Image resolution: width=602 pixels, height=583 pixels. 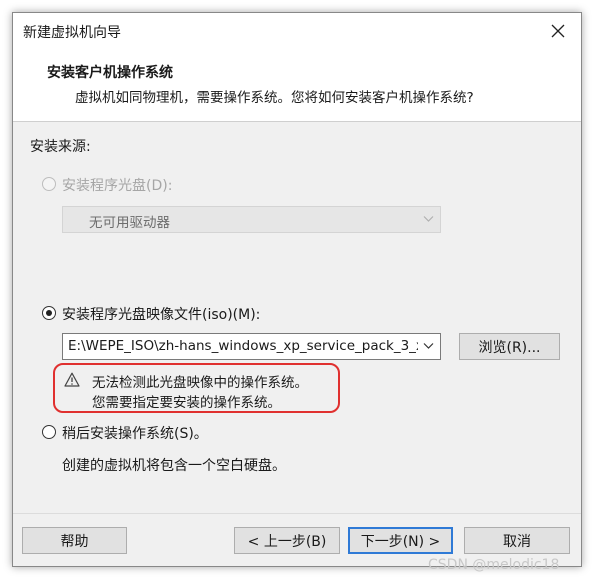 What do you see at coordinates (200, 383) in the screenshot?
I see `warning-line-1: 无法检测此光盘映像中的操作系统。` at bounding box center [200, 383].